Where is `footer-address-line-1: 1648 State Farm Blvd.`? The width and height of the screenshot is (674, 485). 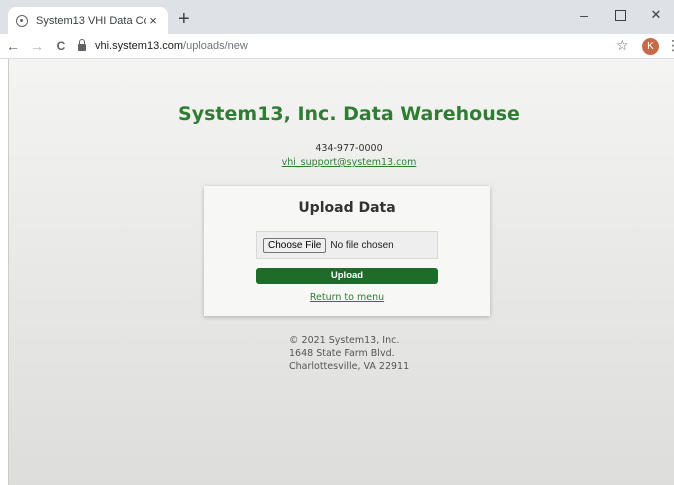 footer-address-line-1: 1648 State Farm Blvd. is located at coordinates (342, 353).